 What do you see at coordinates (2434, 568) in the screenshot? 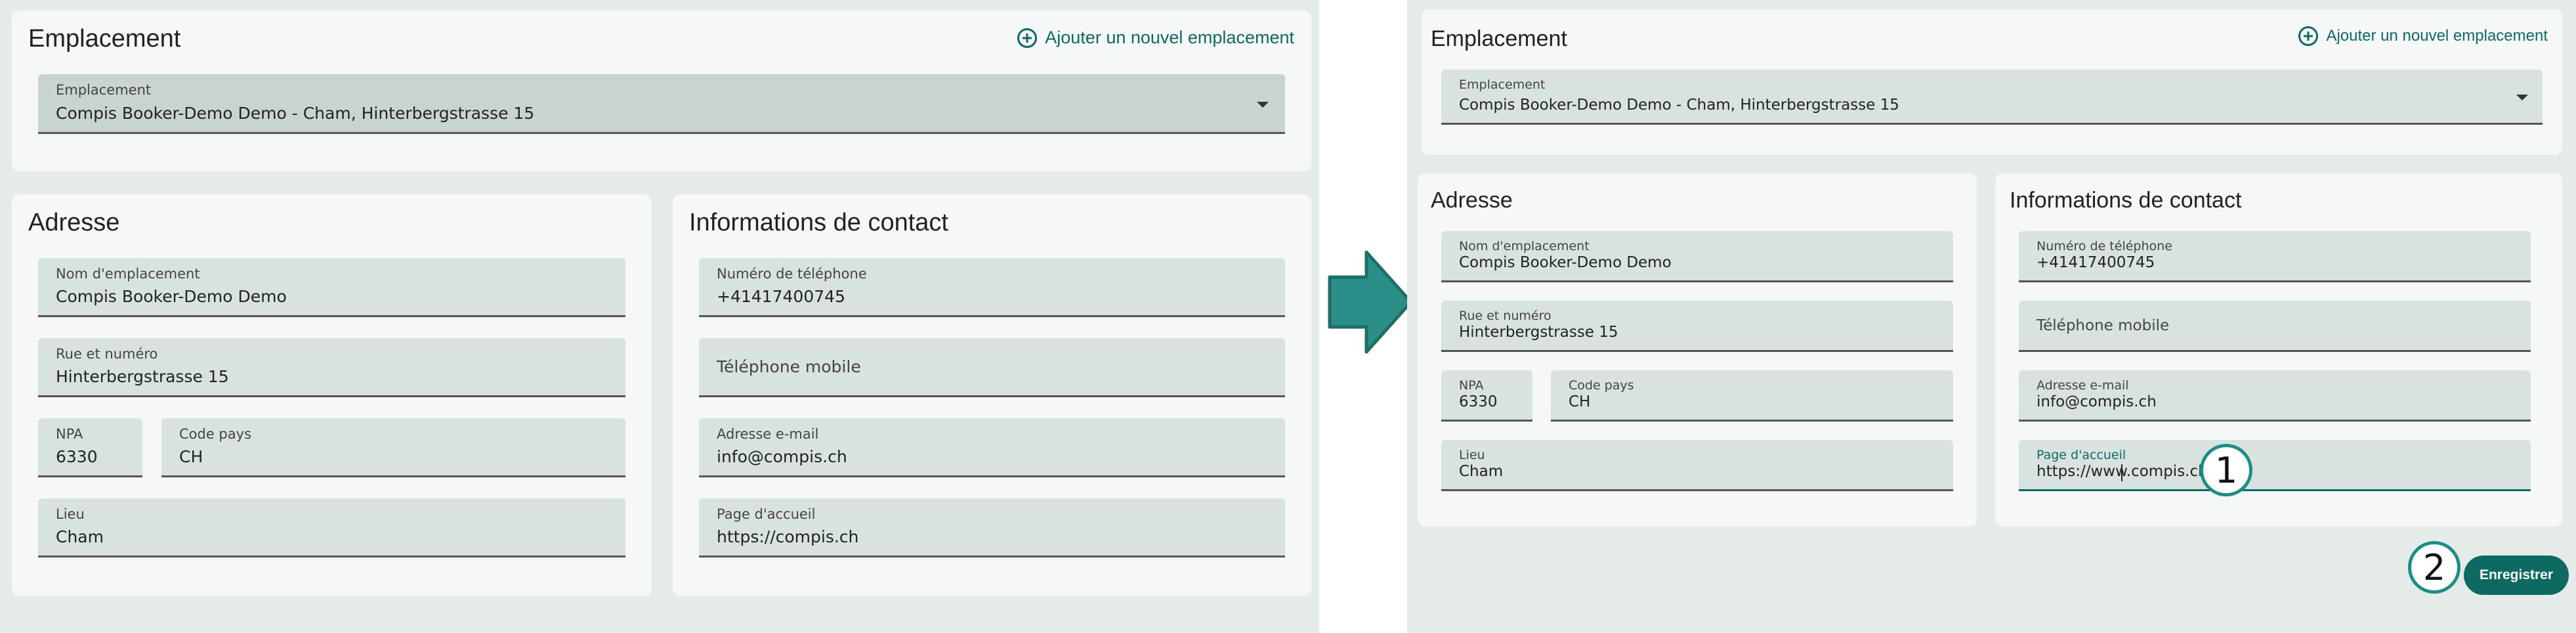
I see `step-2-marker: 2` at bounding box center [2434, 568].